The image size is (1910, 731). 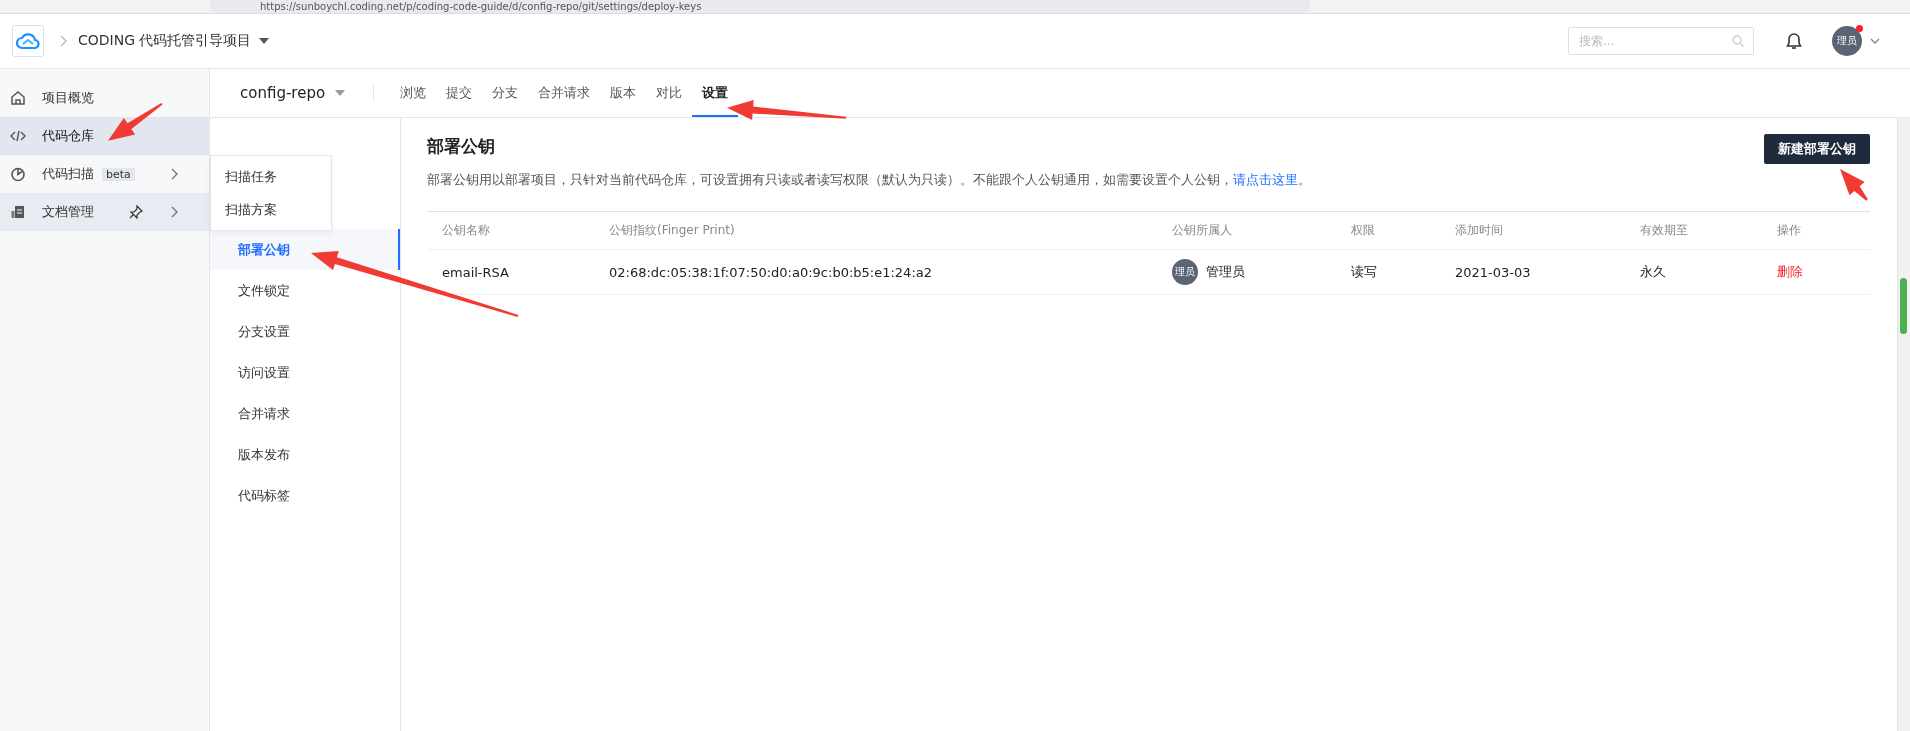 I want to click on settings-nav-item: 分支设置, so click(x=305, y=331).